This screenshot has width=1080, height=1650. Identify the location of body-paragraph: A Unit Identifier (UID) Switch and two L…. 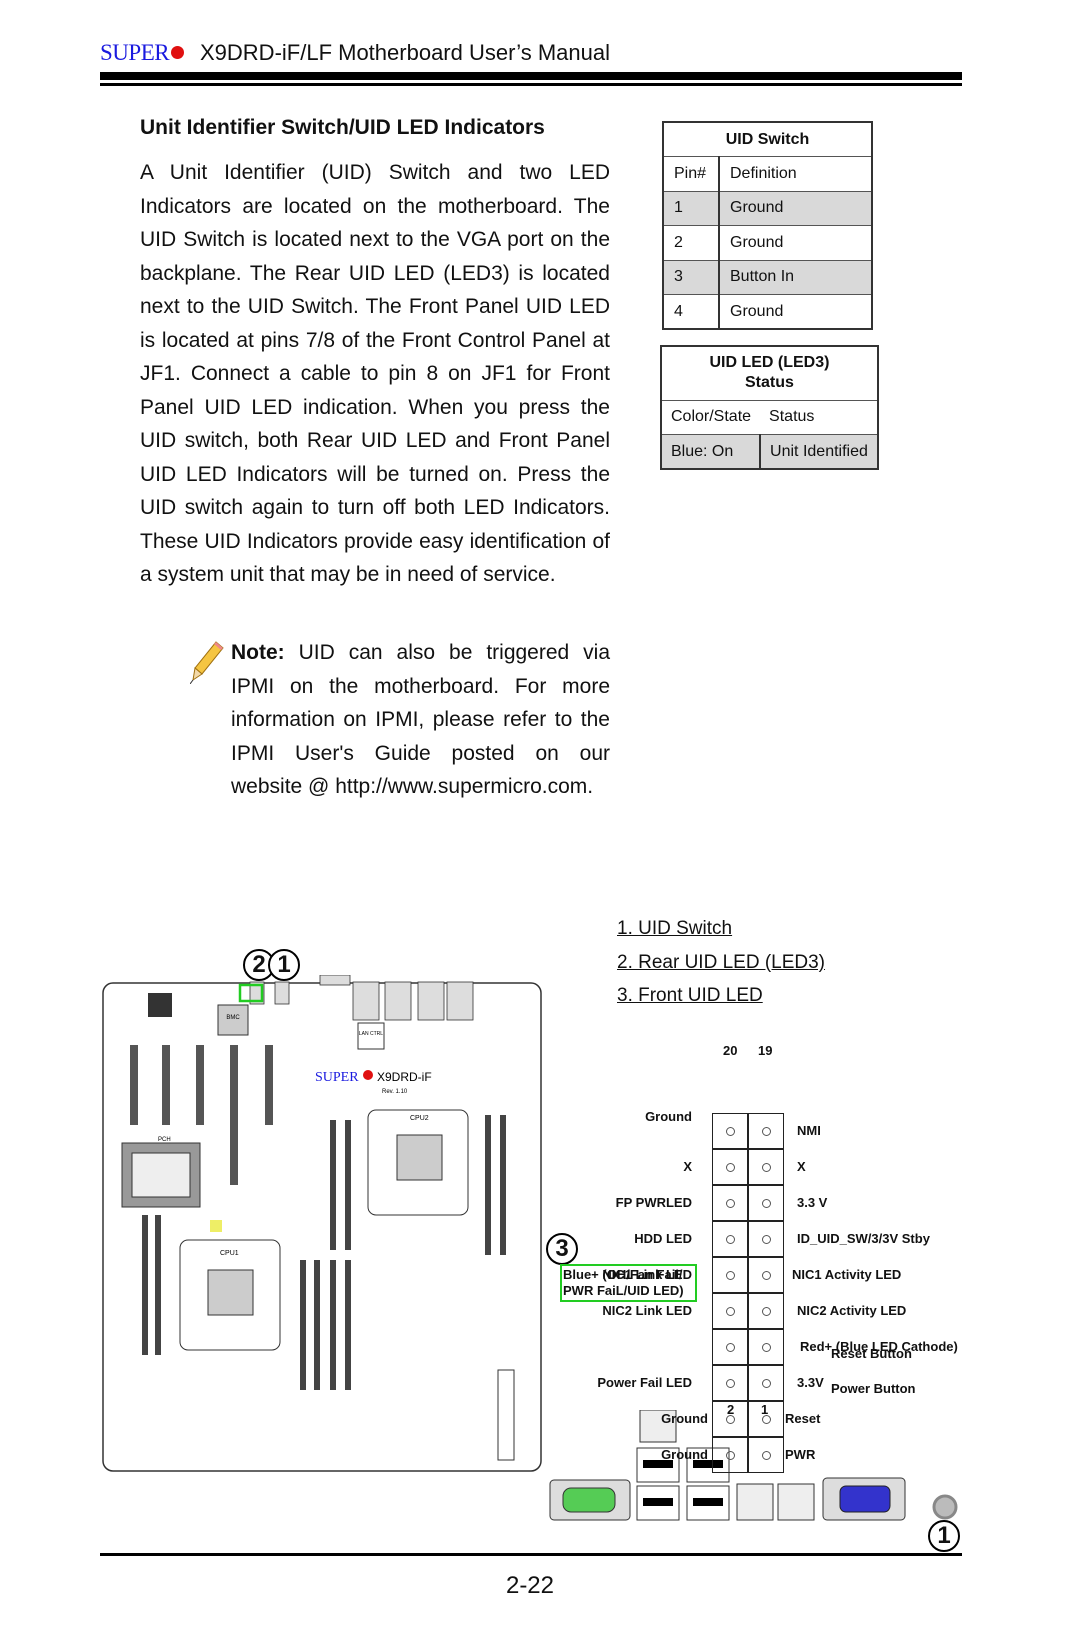
(375, 373).